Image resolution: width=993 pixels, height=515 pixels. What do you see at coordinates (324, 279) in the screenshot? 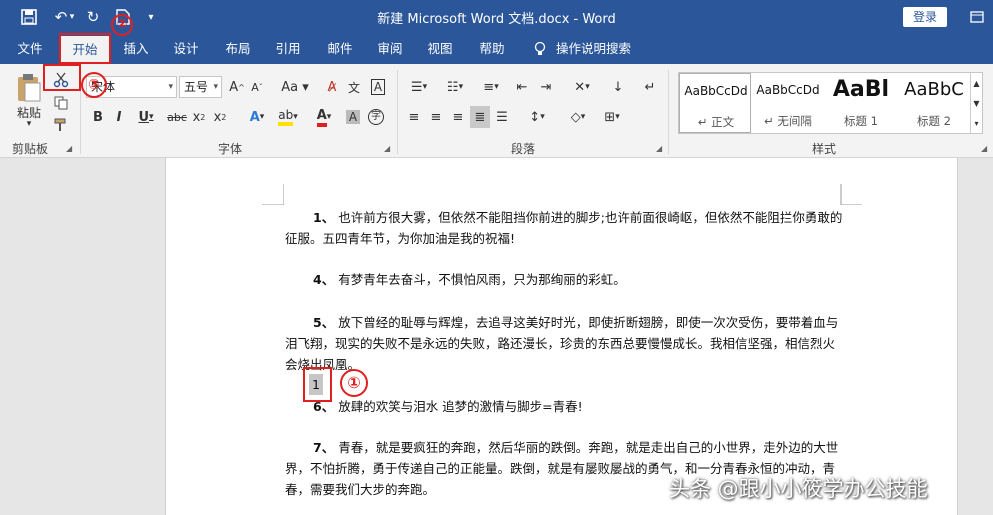
I see `paragraph-number: 4、` at bounding box center [324, 279].